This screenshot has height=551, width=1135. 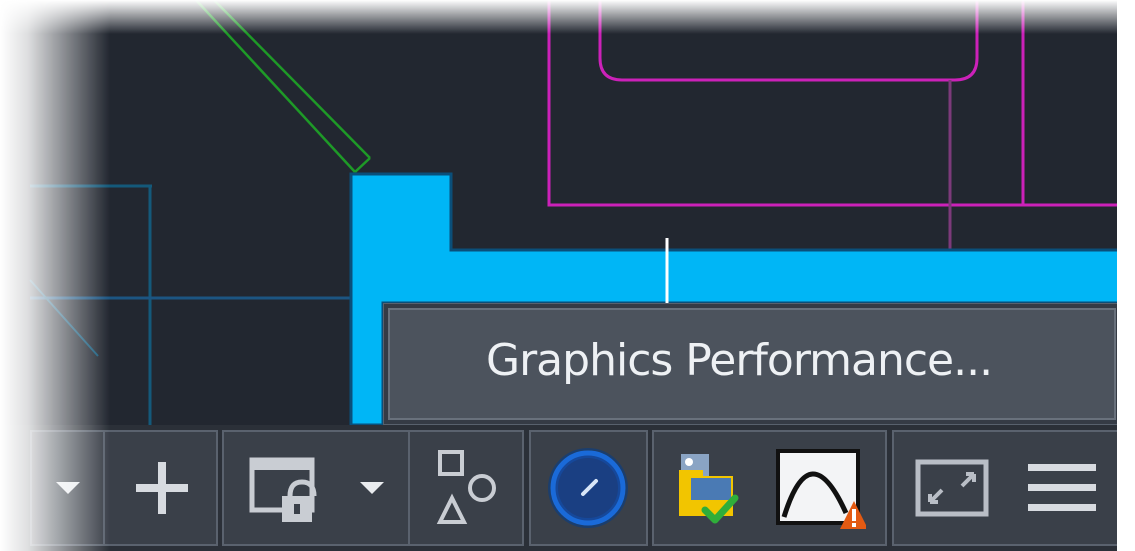 What do you see at coordinates (709, 489) in the screenshot?
I see `folder-check-icon` at bounding box center [709, 489].